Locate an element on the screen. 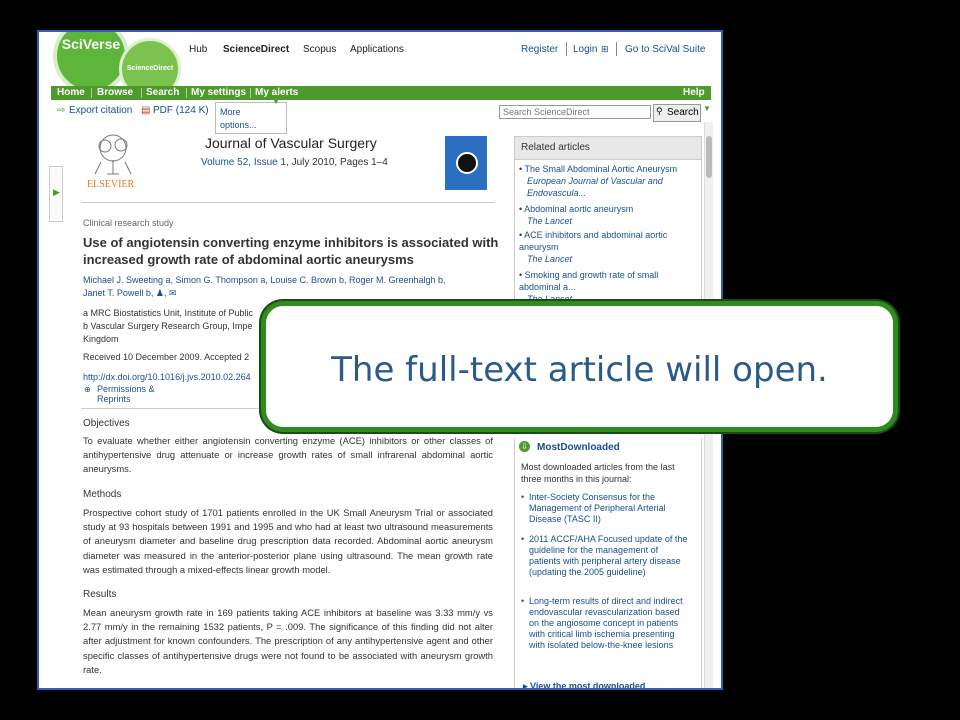 The width and height of the screenshot is (960, 720). nav-help: Help is located at coordinates (694, 92).